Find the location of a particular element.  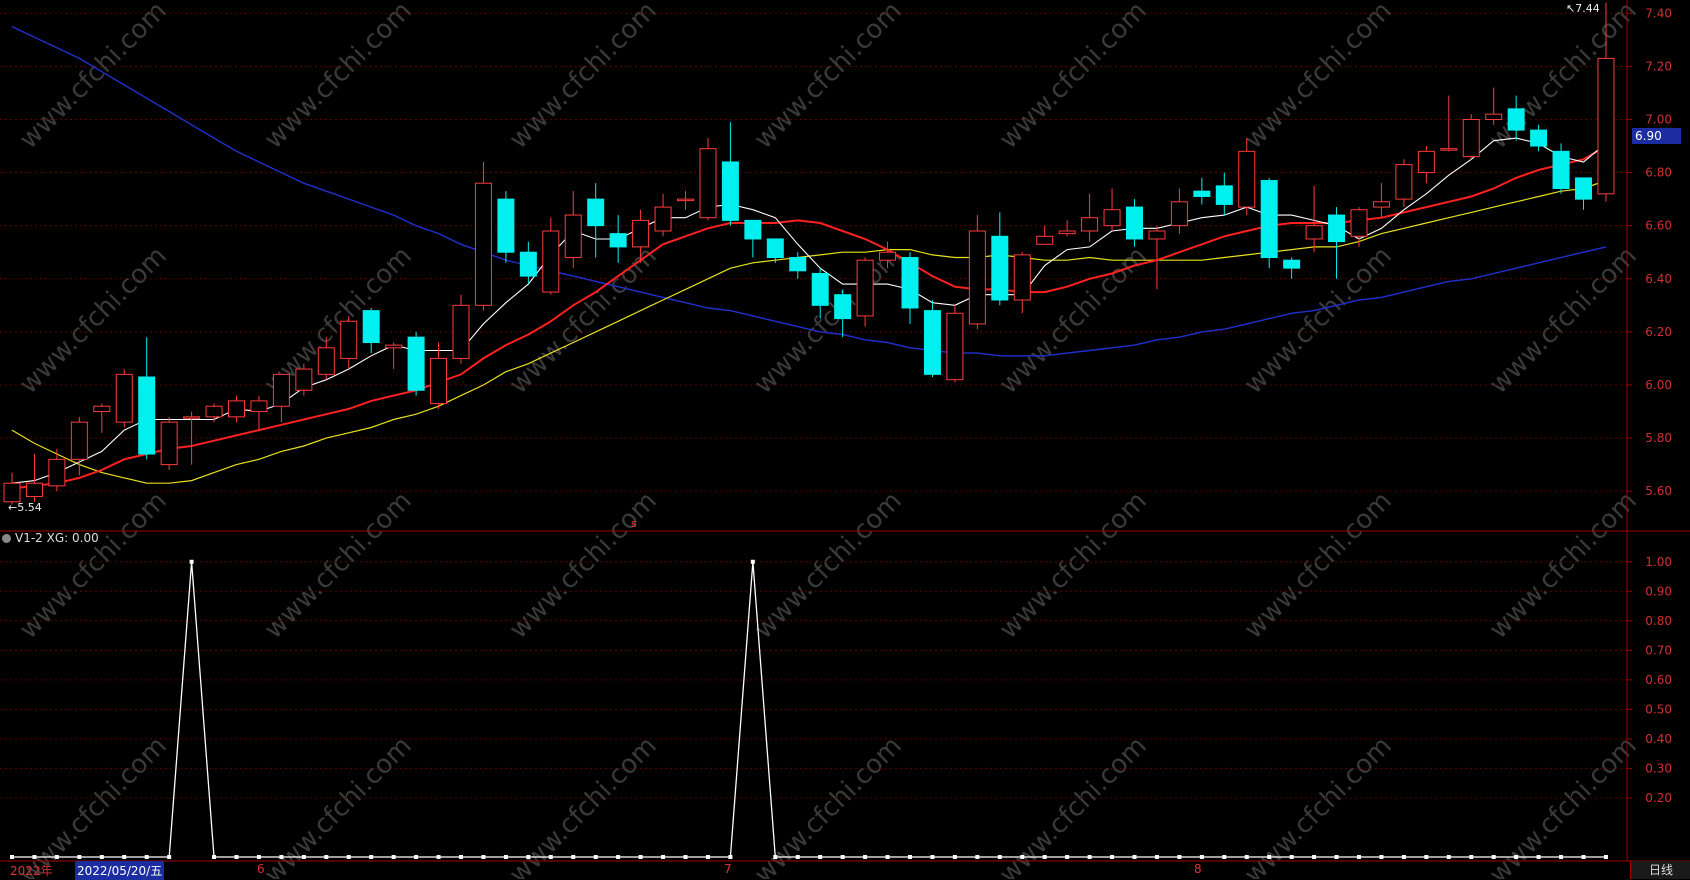

price-tick-label: 7.20 is located at coordinates (1658, 66).